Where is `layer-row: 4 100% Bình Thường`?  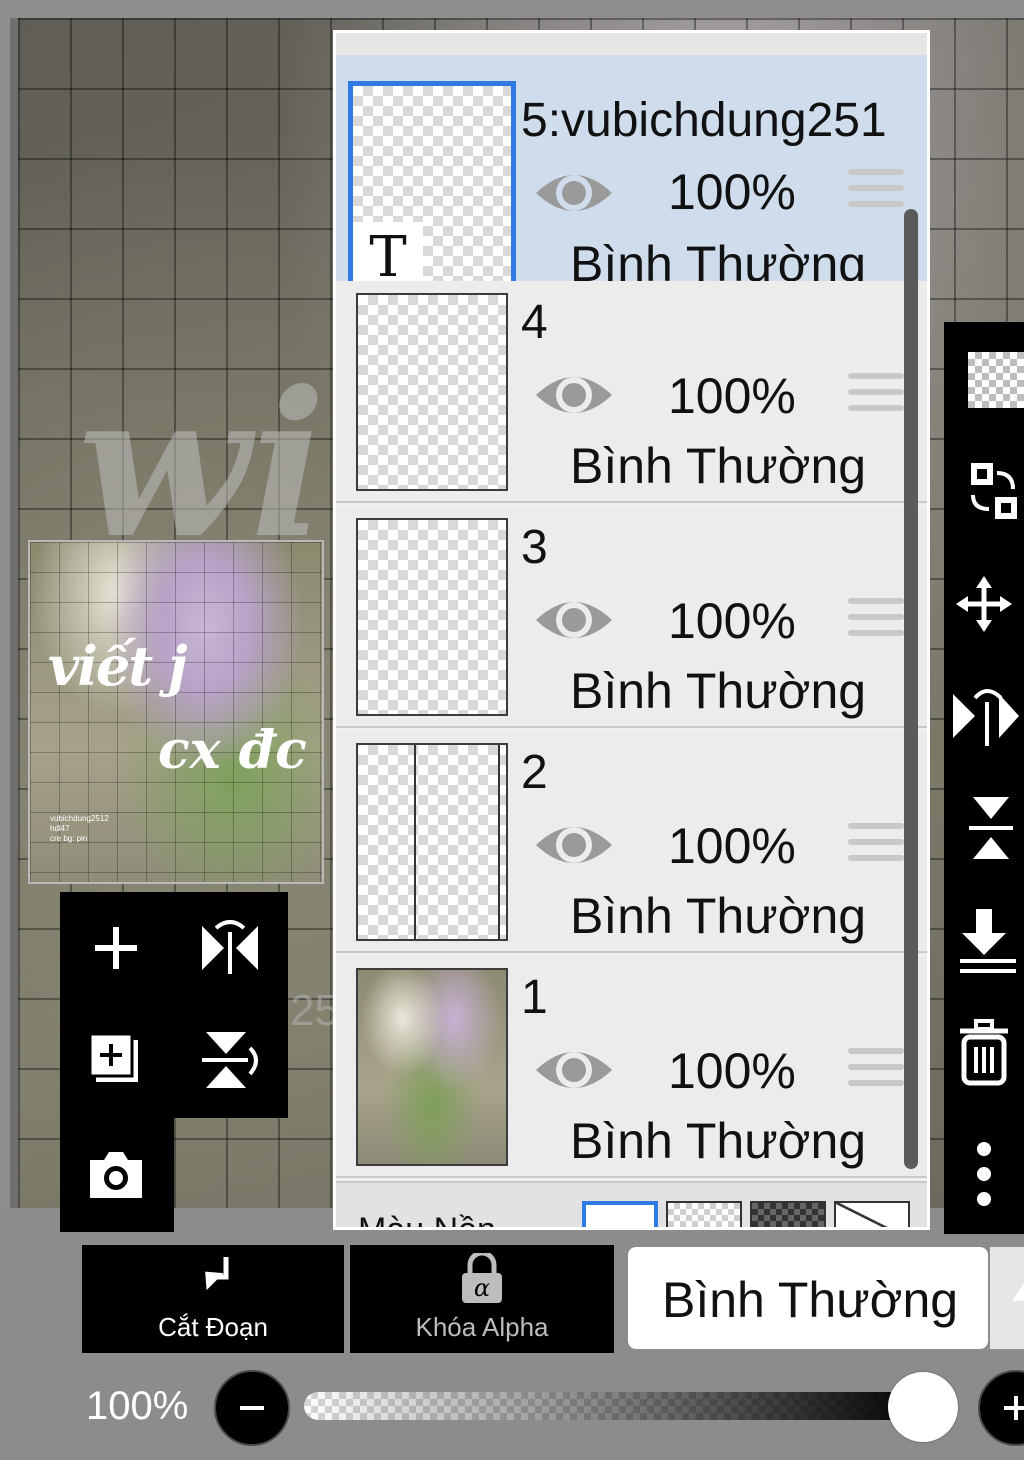
layer-row: 4 100% Bình Thường is located at coordinates (631, 392).